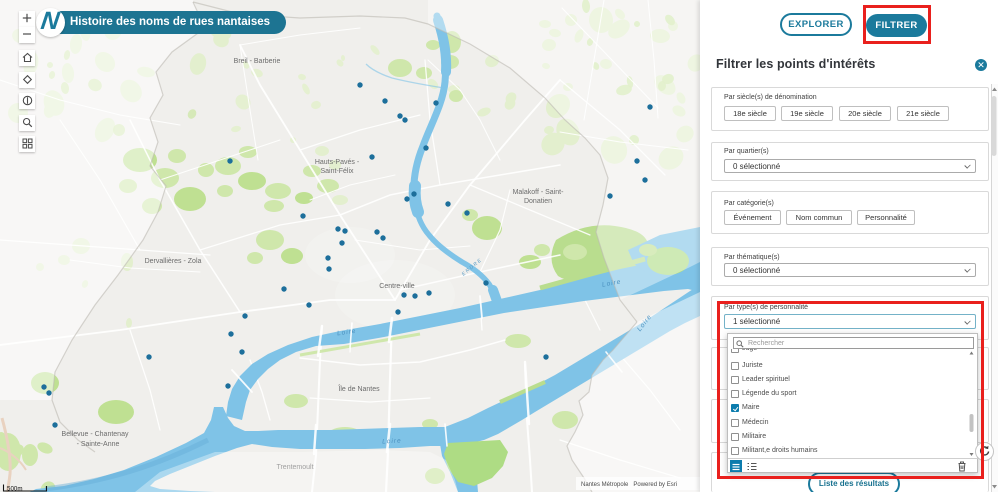 Image resolution: width=1000 pixels, height=492 pixels. What do you see at coordinates (173, 261) in the screenshot?
I see `svg-text: Dervallières - Zola` at bounding box center [173, 261].